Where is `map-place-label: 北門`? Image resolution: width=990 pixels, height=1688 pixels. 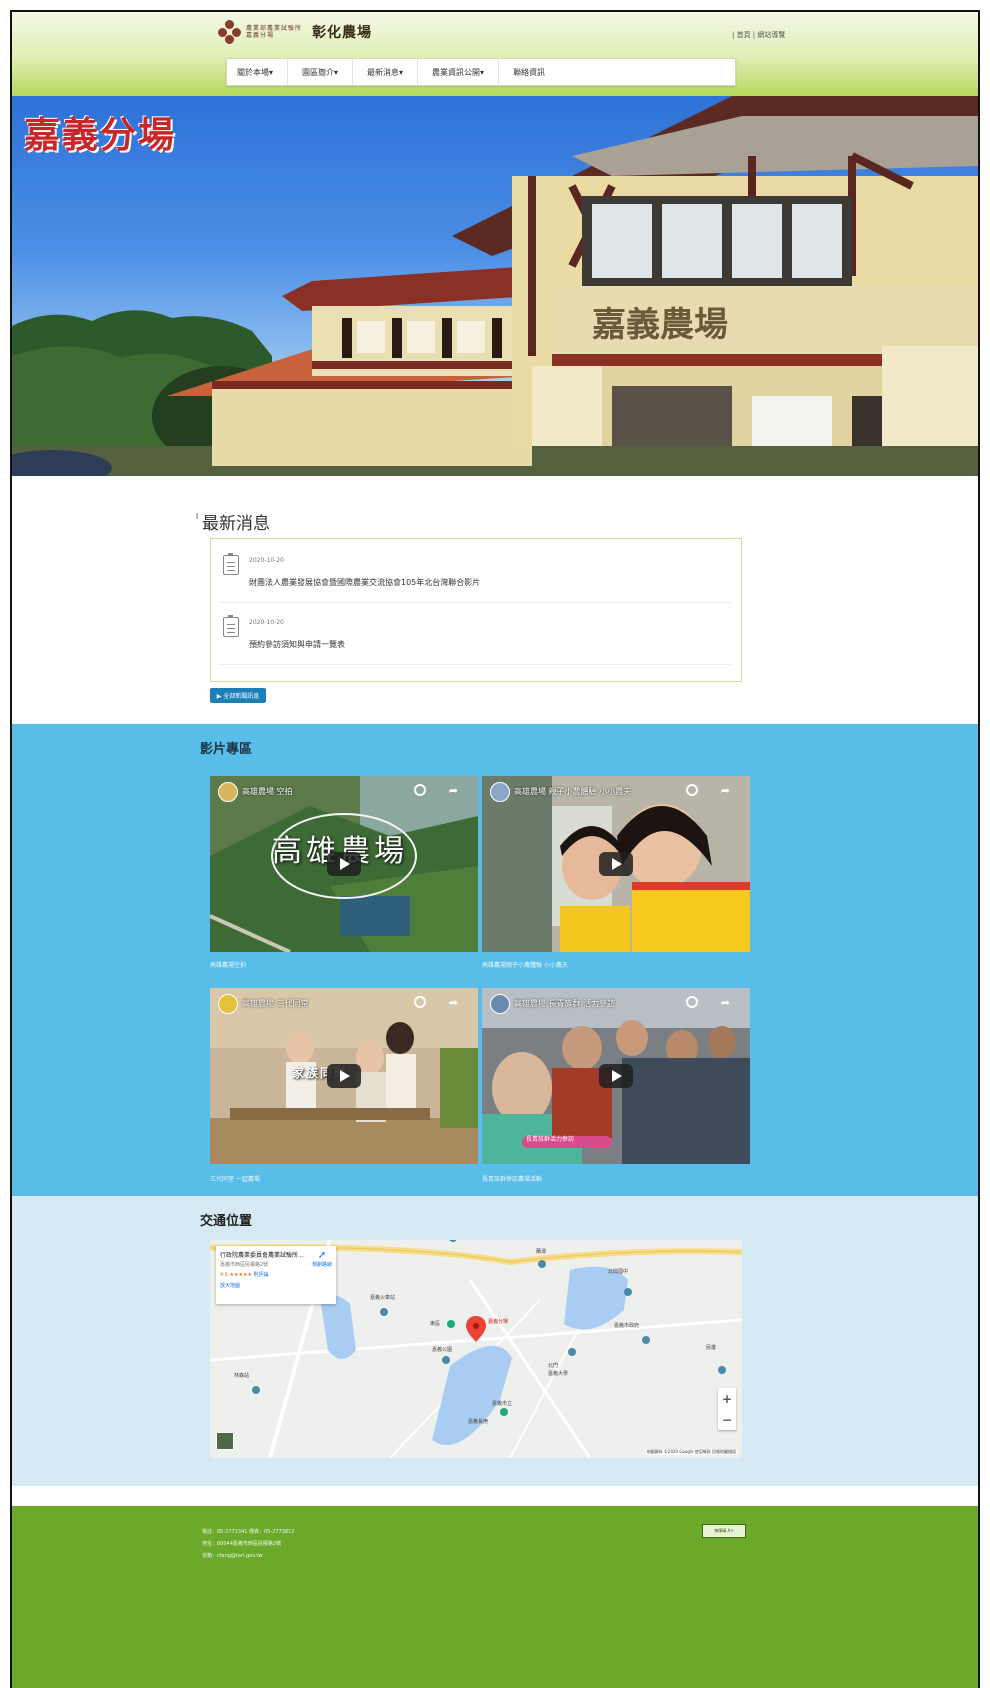
map-place-label: 北門 is located at coordinates (553, 1366).